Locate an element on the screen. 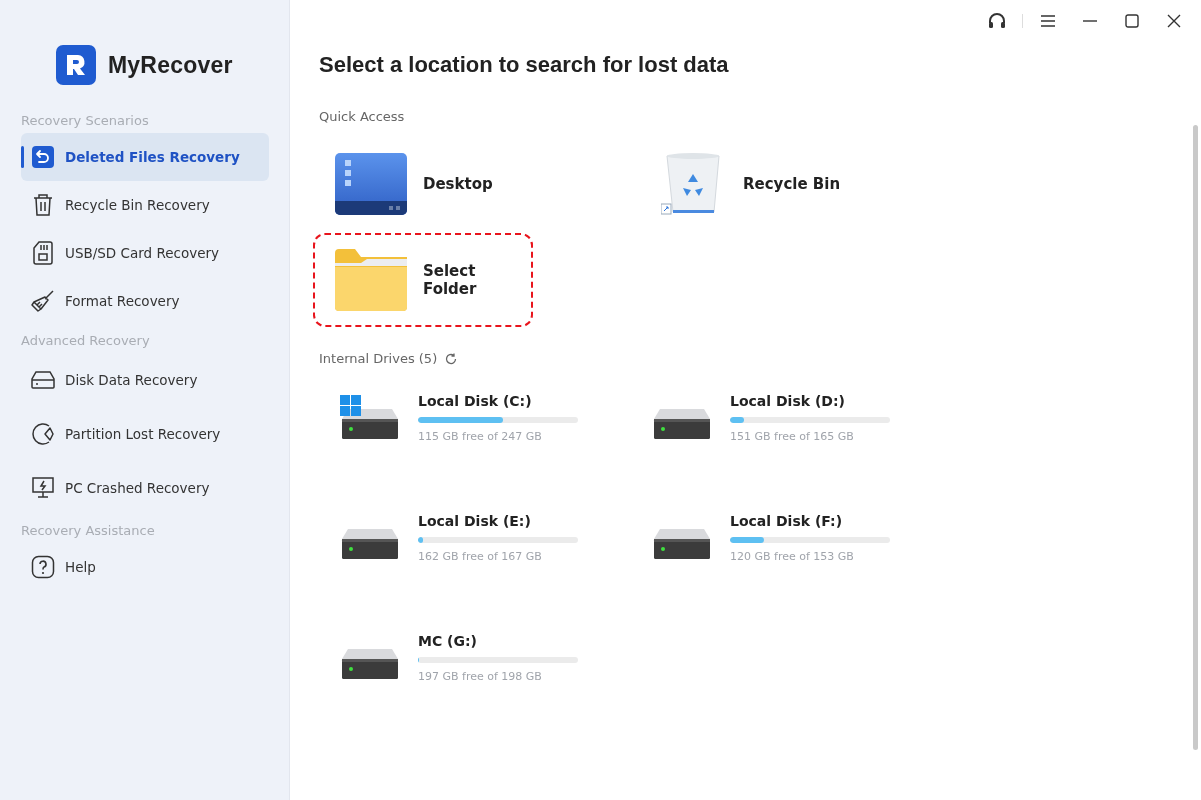  maximize-icon is located at coordinates (1132, 21).